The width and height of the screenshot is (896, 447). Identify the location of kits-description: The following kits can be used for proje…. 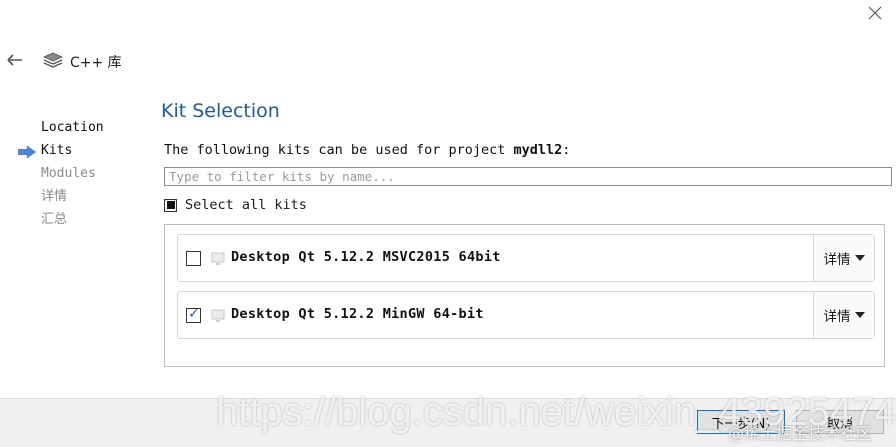
(367, 150).